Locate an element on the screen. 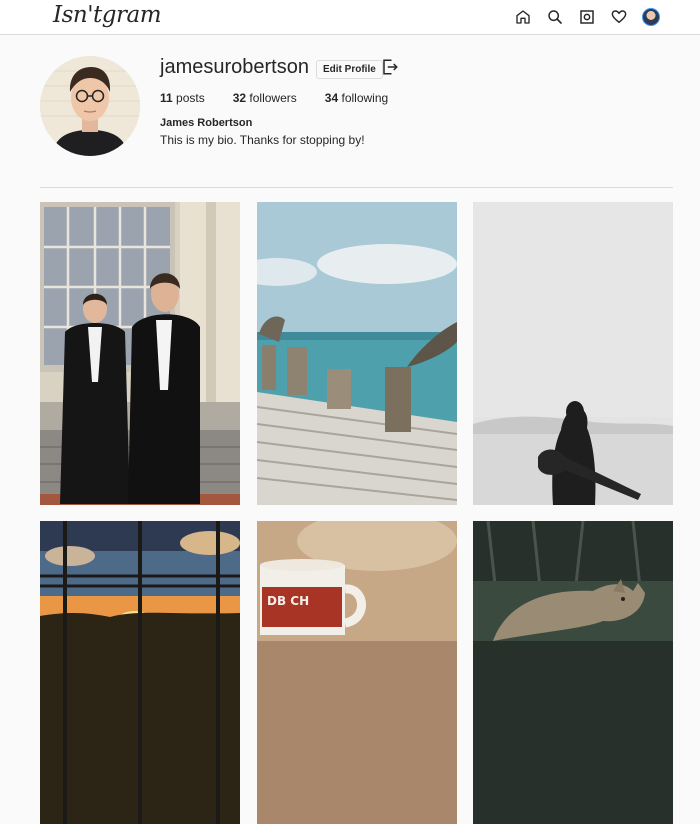 Image resolution: width=700 pixels, height=824 pixels. following-stat: 34 following is located at coordinates (356, 98).